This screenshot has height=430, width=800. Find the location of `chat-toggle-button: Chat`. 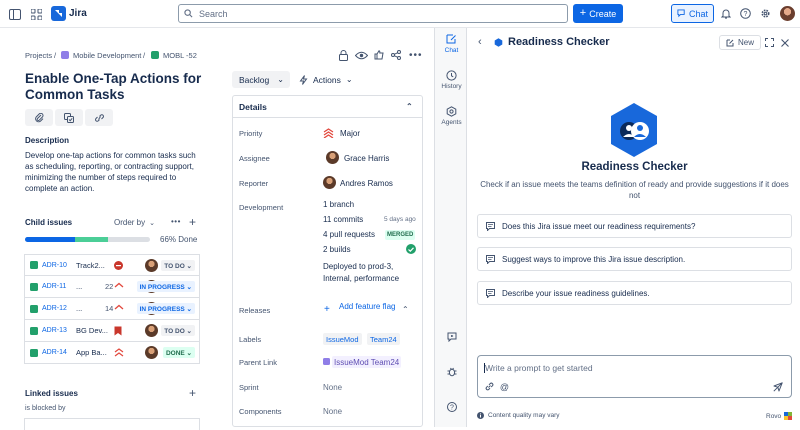

chat-toggle-button: Chat is located at coordinates (692, 13).